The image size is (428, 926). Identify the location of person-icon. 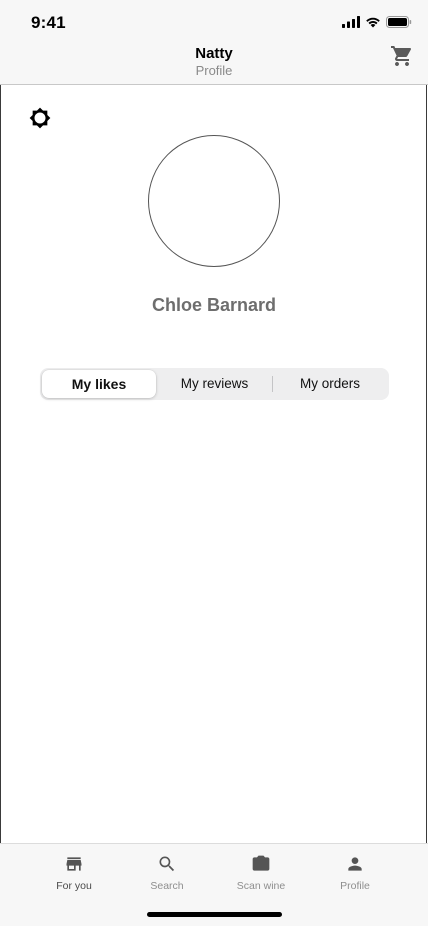
(355, 864).